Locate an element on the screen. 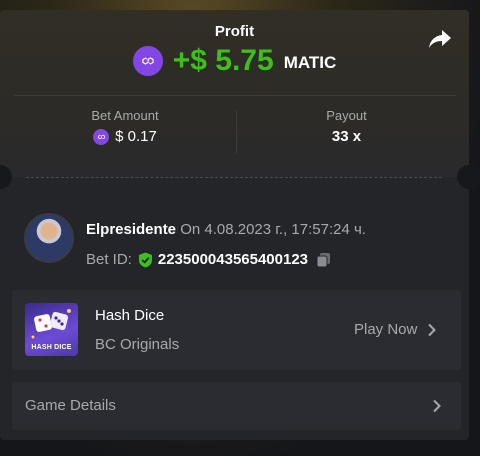 This screenshot has height=456, width=480. play-now-button: Play Now is located at coordinates (395, 329).